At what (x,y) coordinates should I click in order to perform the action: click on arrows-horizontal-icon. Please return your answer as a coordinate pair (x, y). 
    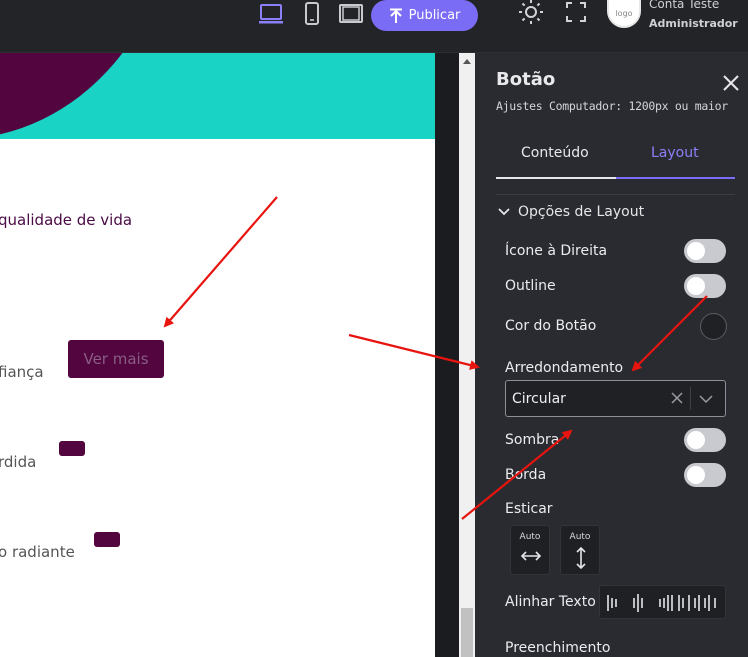
    Looking at the image, I should click on (531, 556).